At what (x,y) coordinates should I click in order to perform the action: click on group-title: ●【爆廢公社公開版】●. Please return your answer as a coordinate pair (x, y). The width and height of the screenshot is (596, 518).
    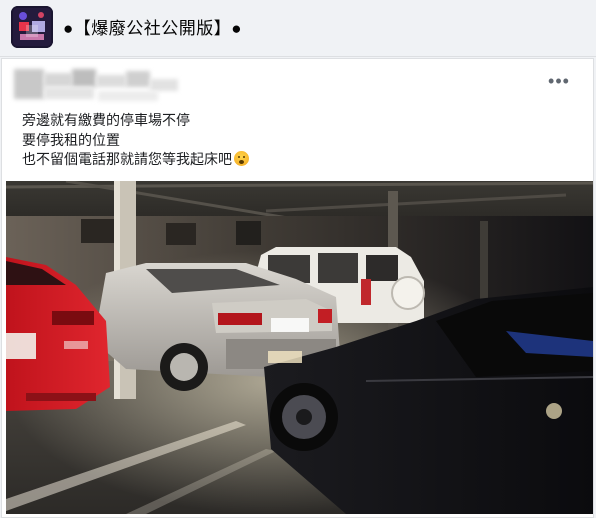
    Looking at the image, I should click on (152, 26).